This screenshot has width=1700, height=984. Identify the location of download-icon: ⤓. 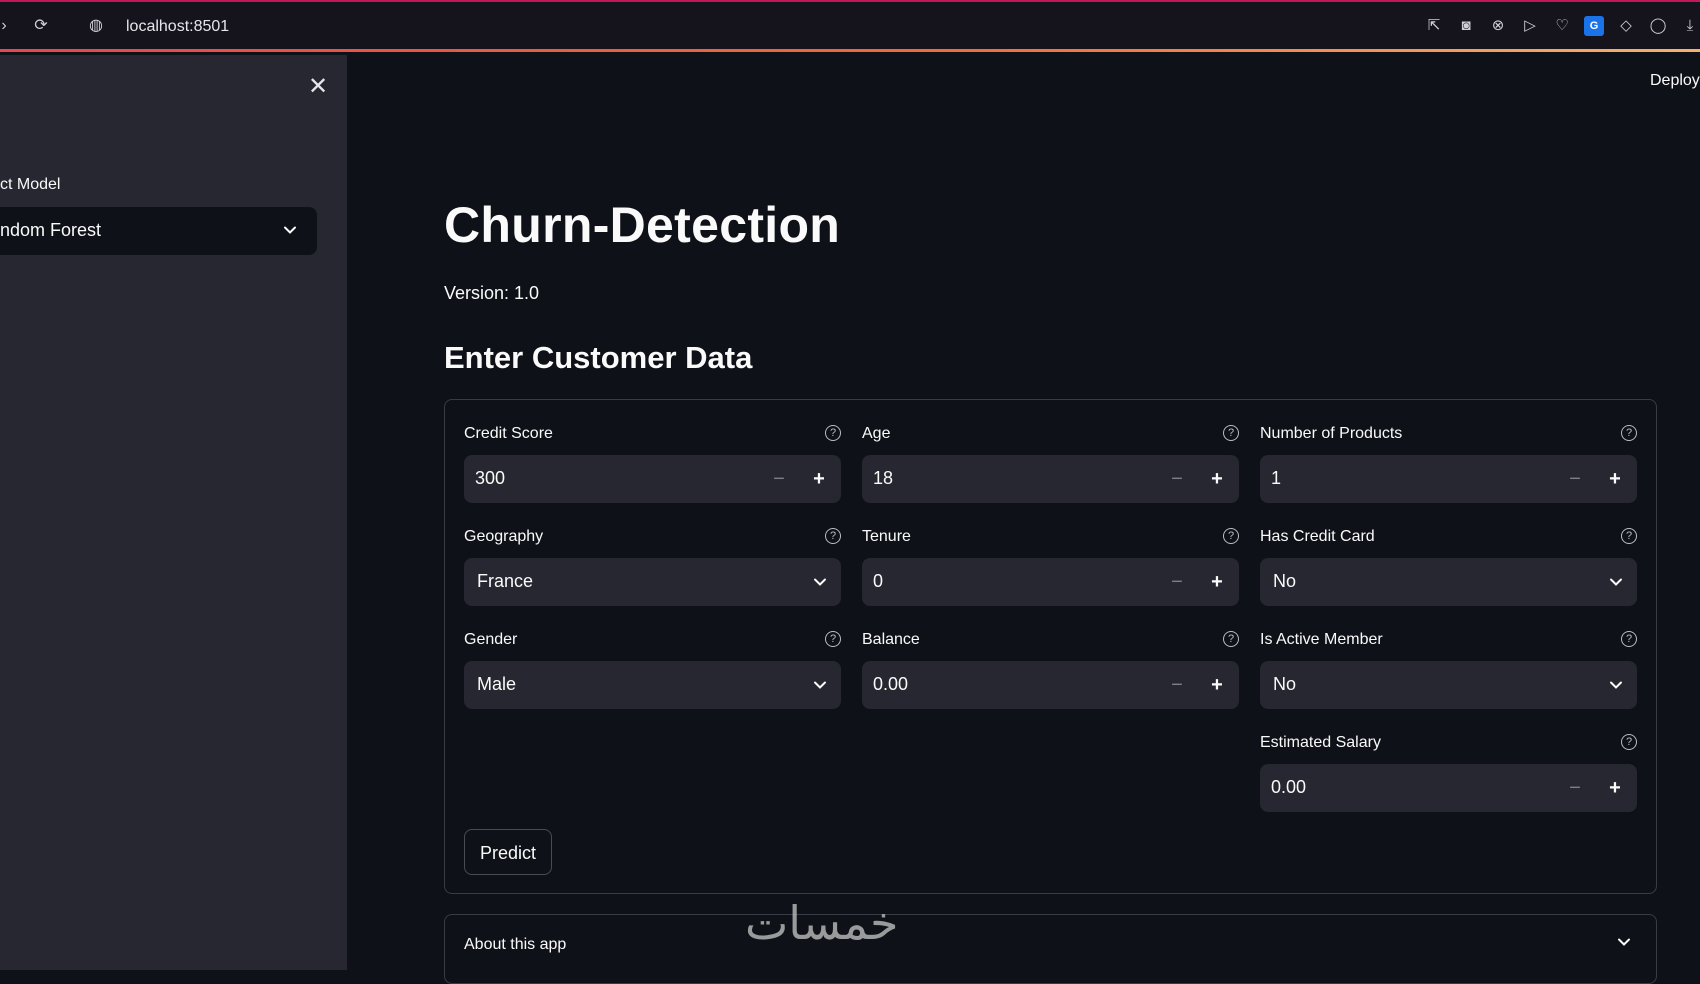
(1690, 26).